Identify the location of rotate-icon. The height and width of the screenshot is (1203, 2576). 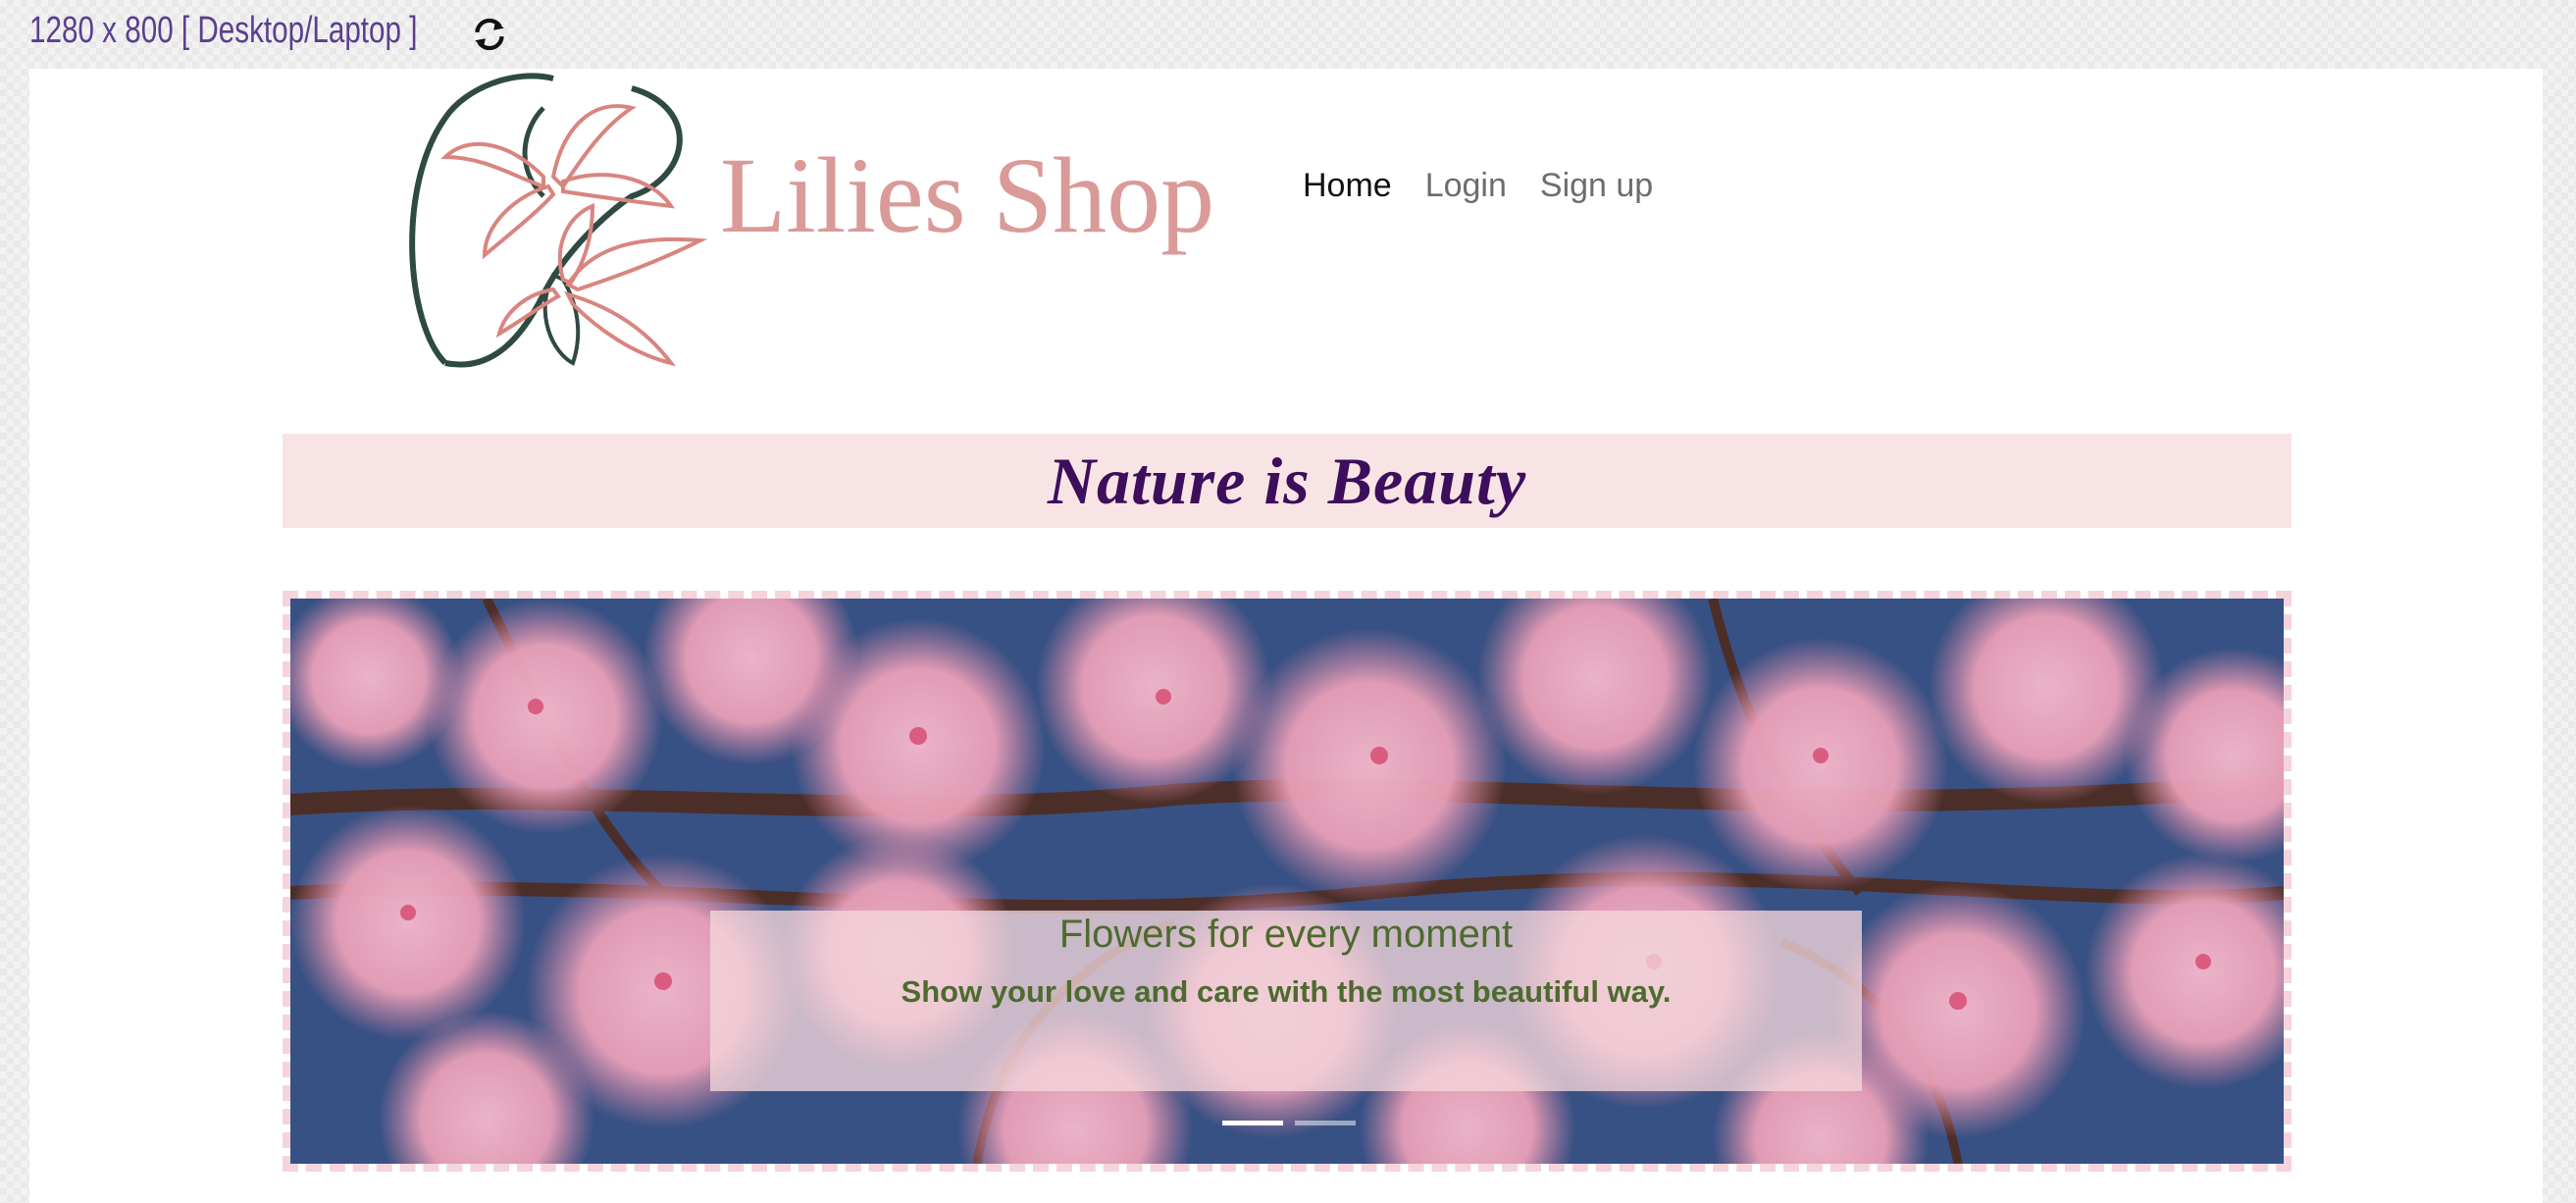
(489, 34).